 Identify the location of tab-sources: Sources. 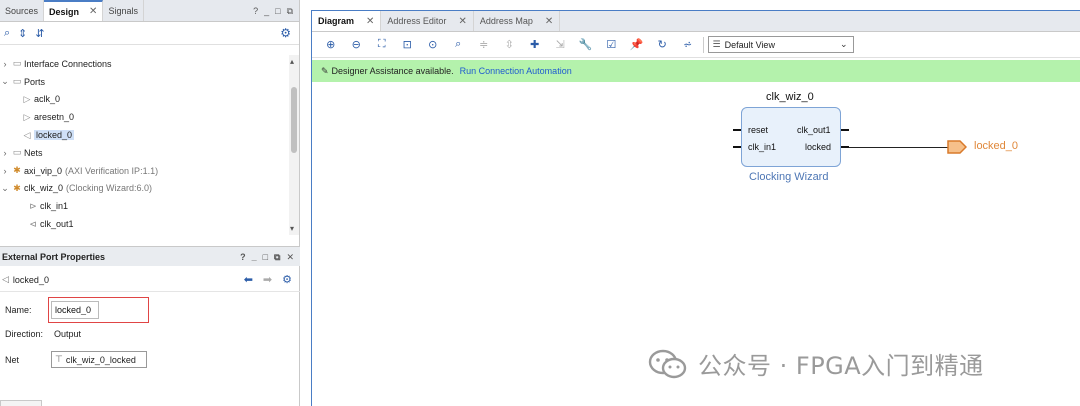
(22, 10).